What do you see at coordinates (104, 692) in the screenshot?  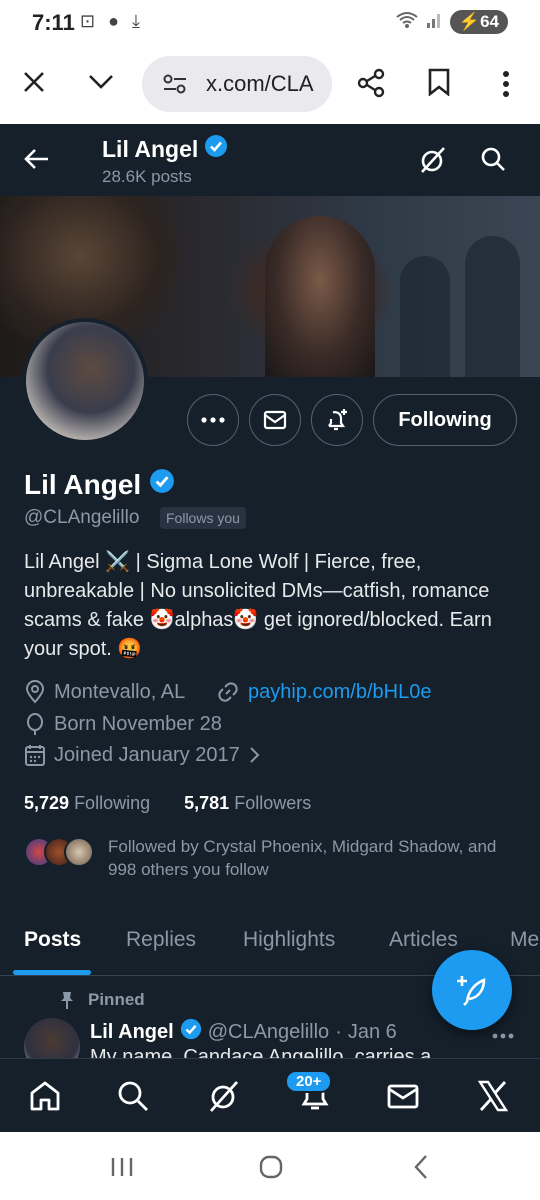 I see `location-row: Montevallo, AL` at bounding box center [104, 692].